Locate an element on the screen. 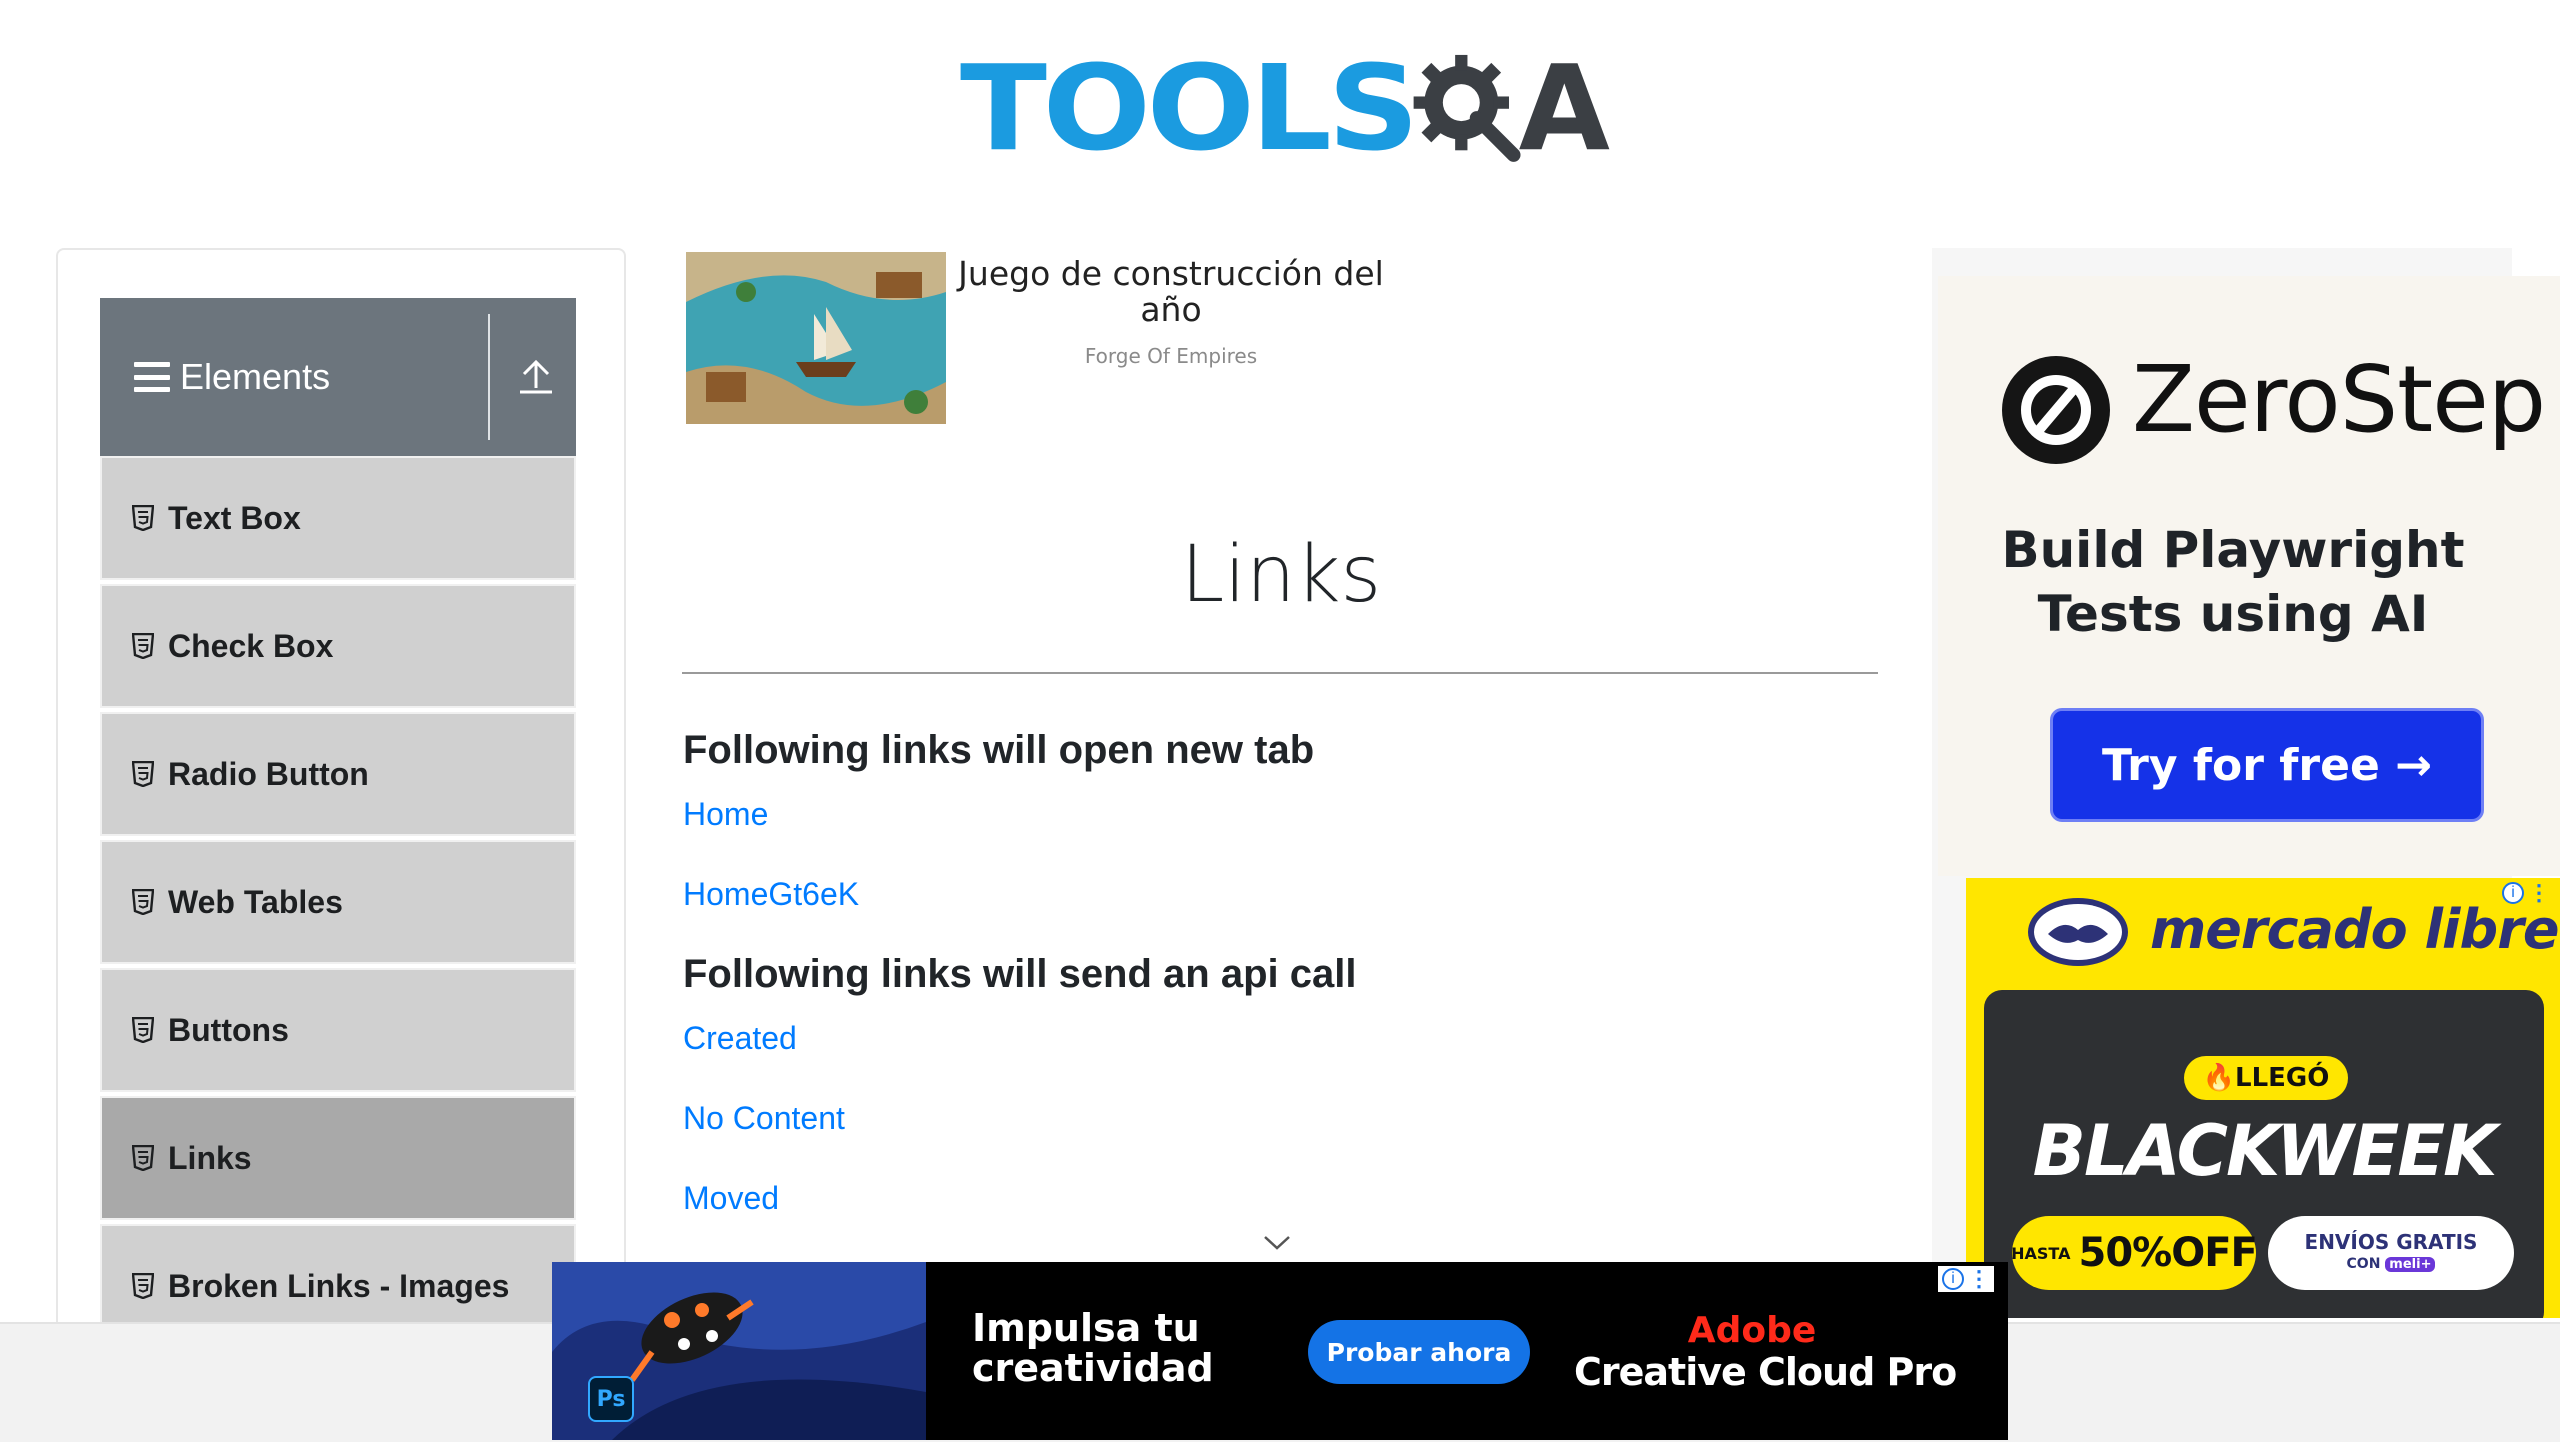 Image resolution: width=2560 pixels, height=1442 pixels. link-moved: Moved is located at coordinates (731, 1198).